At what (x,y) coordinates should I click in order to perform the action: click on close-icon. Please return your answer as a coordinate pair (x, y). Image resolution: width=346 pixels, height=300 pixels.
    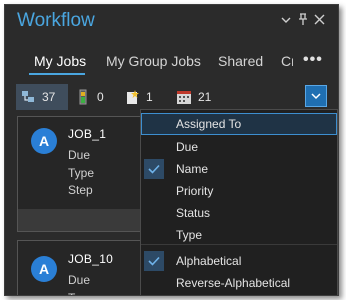
    Looking at the image, I should click on (319, 19).